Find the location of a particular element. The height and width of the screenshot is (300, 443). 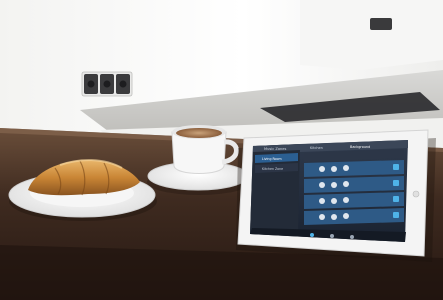

sidebar-item-kitchen-zone: Kitchen Zone is located at coordinates (272, 169).